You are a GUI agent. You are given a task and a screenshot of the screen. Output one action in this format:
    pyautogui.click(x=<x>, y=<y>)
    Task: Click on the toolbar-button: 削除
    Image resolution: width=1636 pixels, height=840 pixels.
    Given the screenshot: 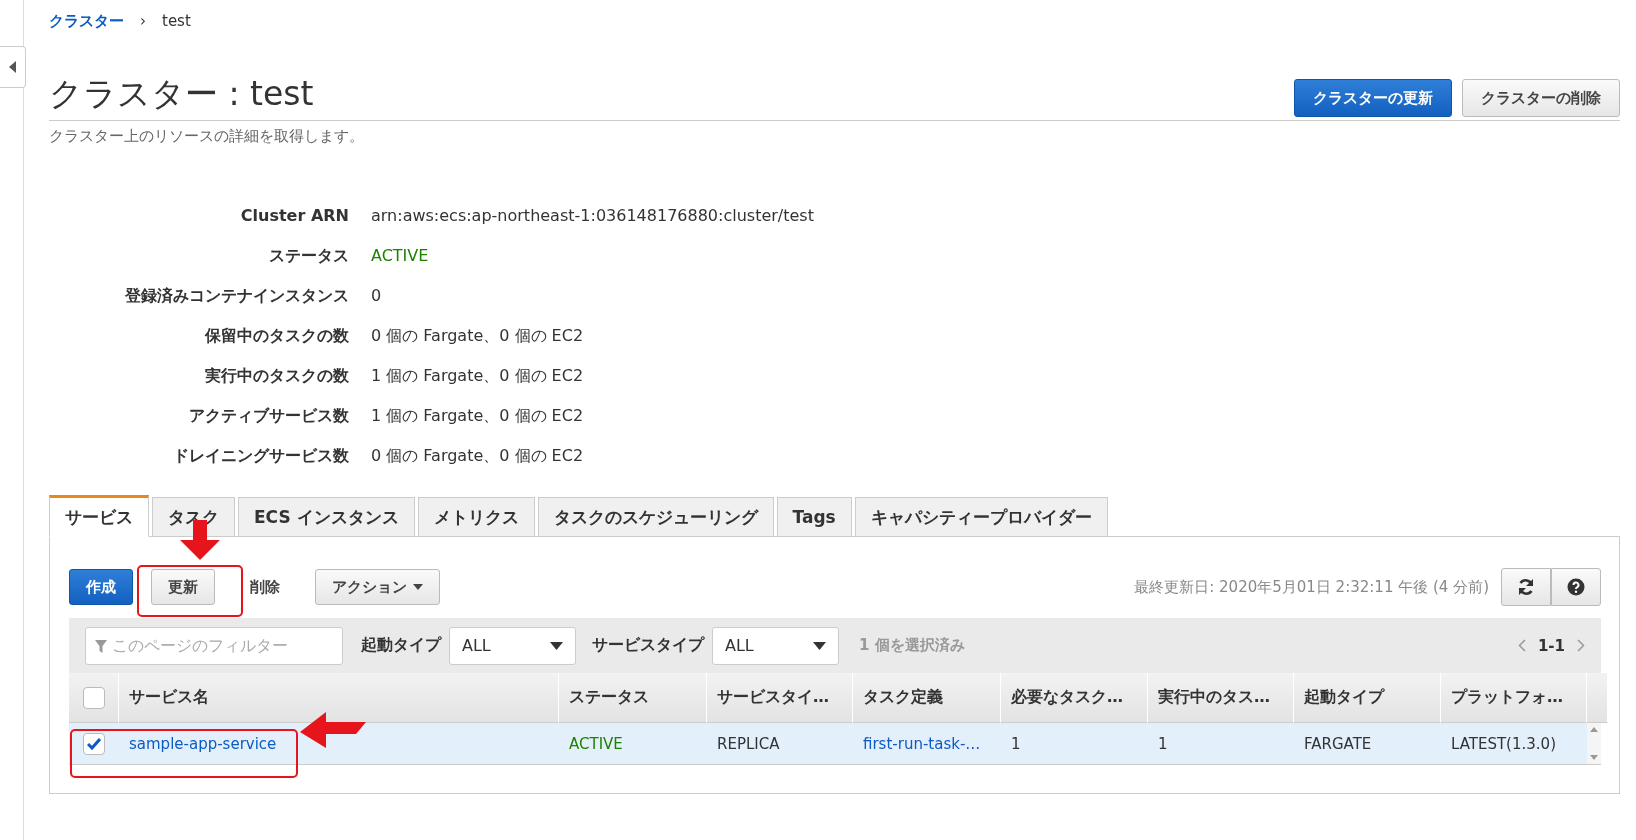 What is the action you would take?
    pyautogui.click(x=265, y=587)
    